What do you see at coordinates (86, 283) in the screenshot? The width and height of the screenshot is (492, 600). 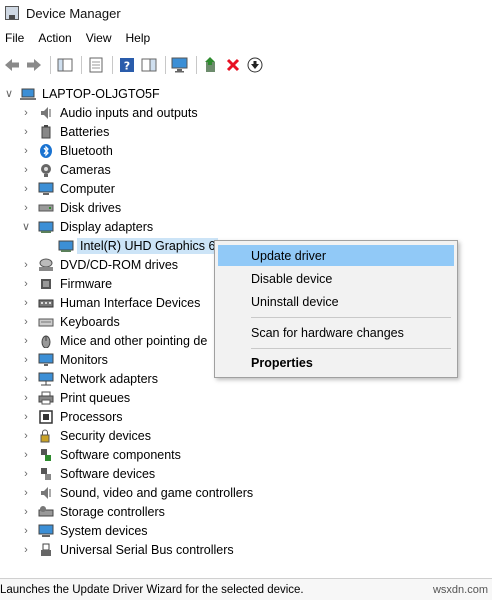 I see `category-label: Firmware` at bounding box center [86, 283].